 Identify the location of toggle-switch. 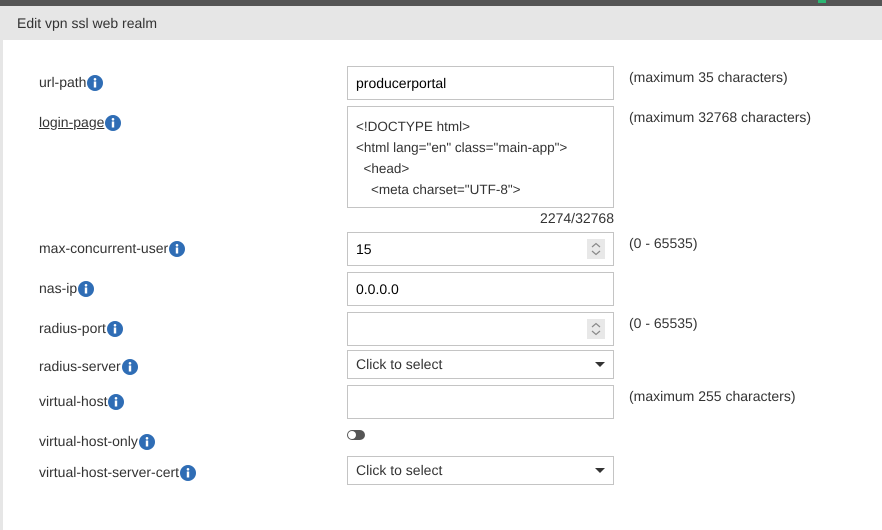
(356, 435).